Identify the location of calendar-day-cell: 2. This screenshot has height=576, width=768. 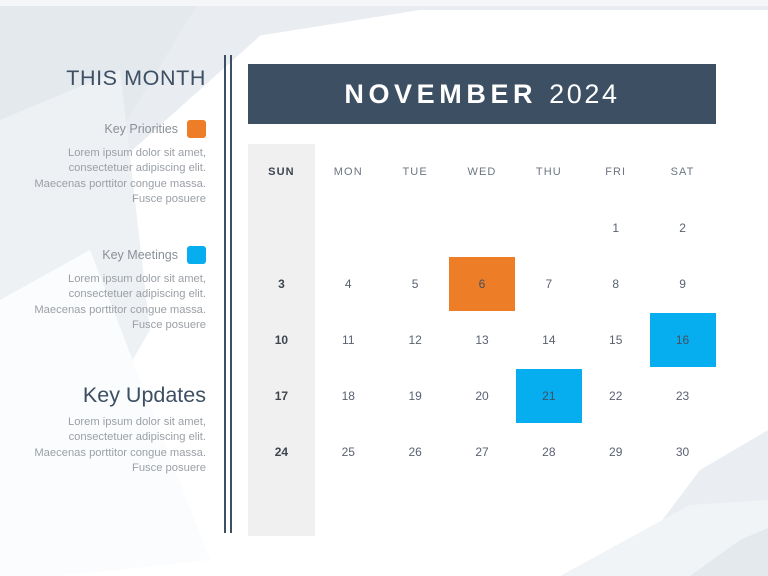
(682, 228).